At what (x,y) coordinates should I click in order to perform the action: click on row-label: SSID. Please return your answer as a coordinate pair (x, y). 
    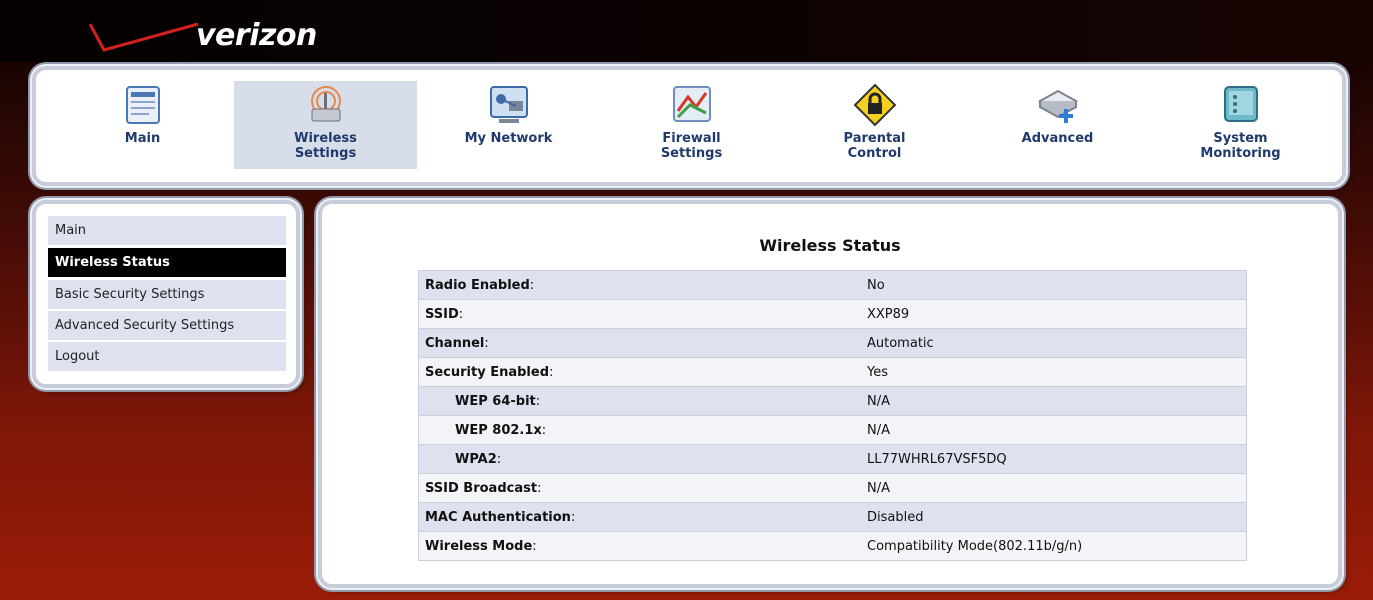
    Looking at the image, I should click on (442, 314).